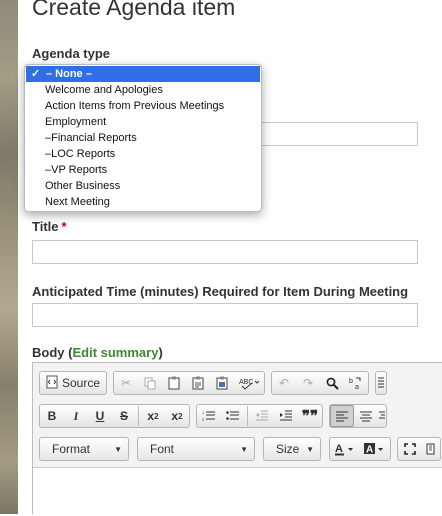 The height and width of the screenshot is (516, 442). Describe the element at coordinates (356, 383) in the screenshot. I see `replace-icon: ba` at that location.